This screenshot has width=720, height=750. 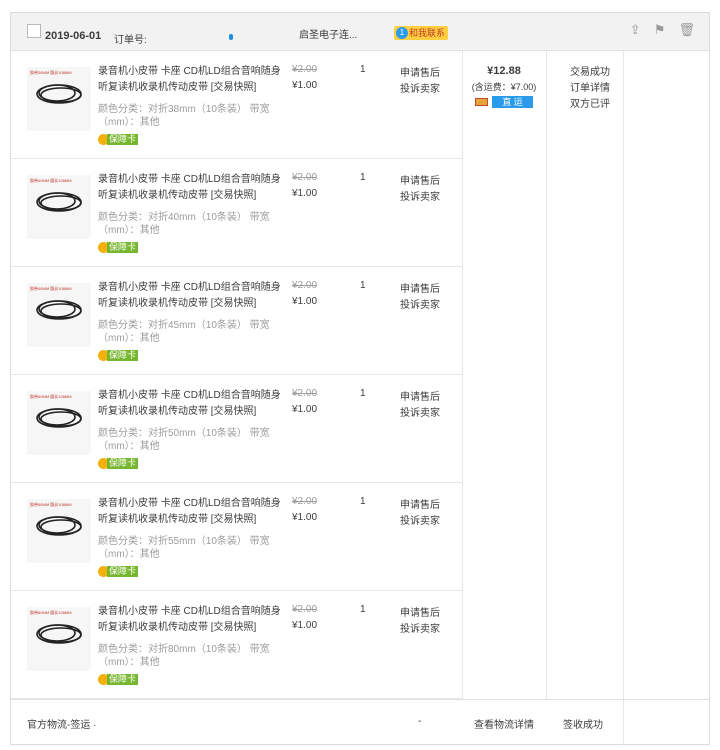 I want to click on order-total: ¥12.88 (含运费：¥7.00) 直 运, so click(x=504, y=86).